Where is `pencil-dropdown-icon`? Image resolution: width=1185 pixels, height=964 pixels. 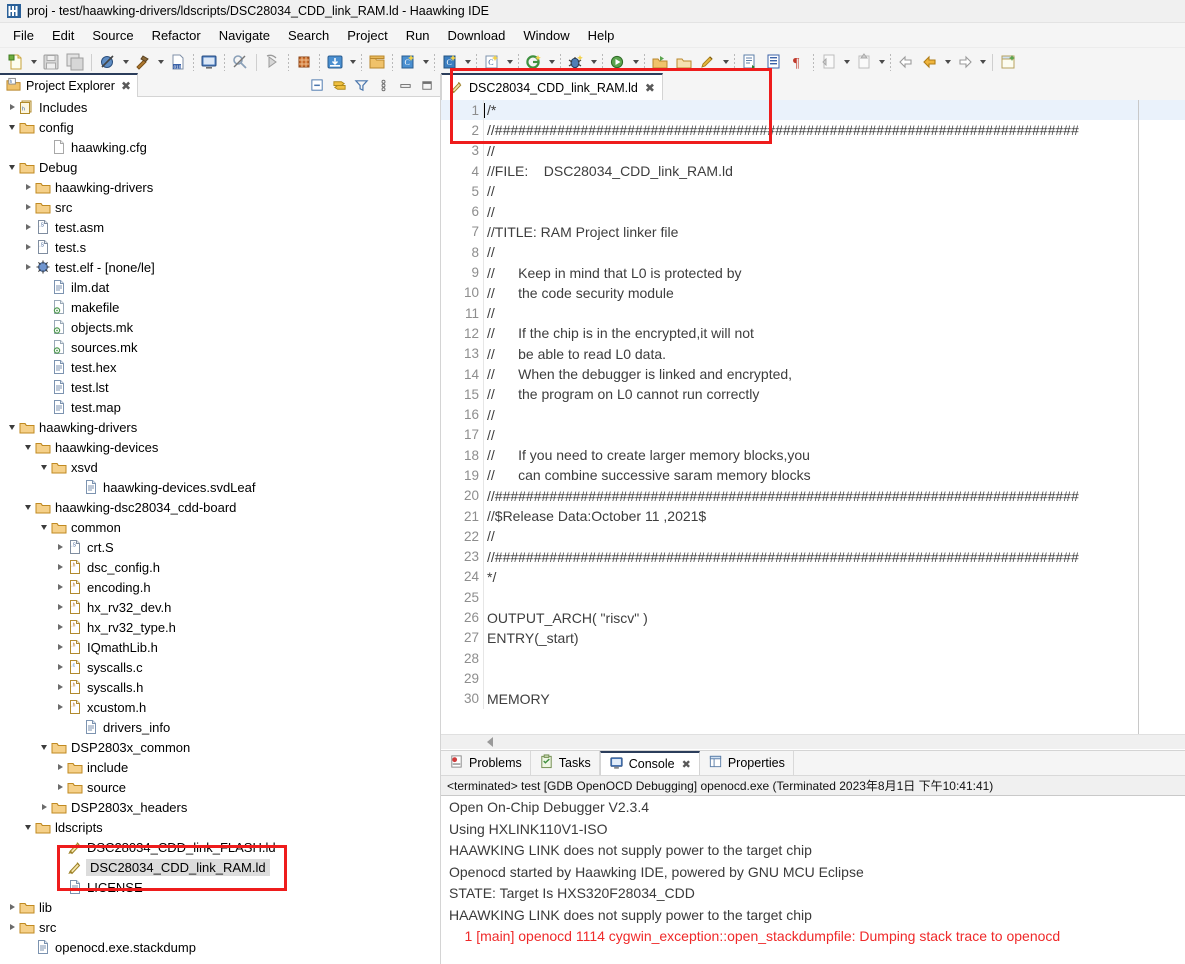
pencil-dropdown-icon is located at coordinates (725, 62).